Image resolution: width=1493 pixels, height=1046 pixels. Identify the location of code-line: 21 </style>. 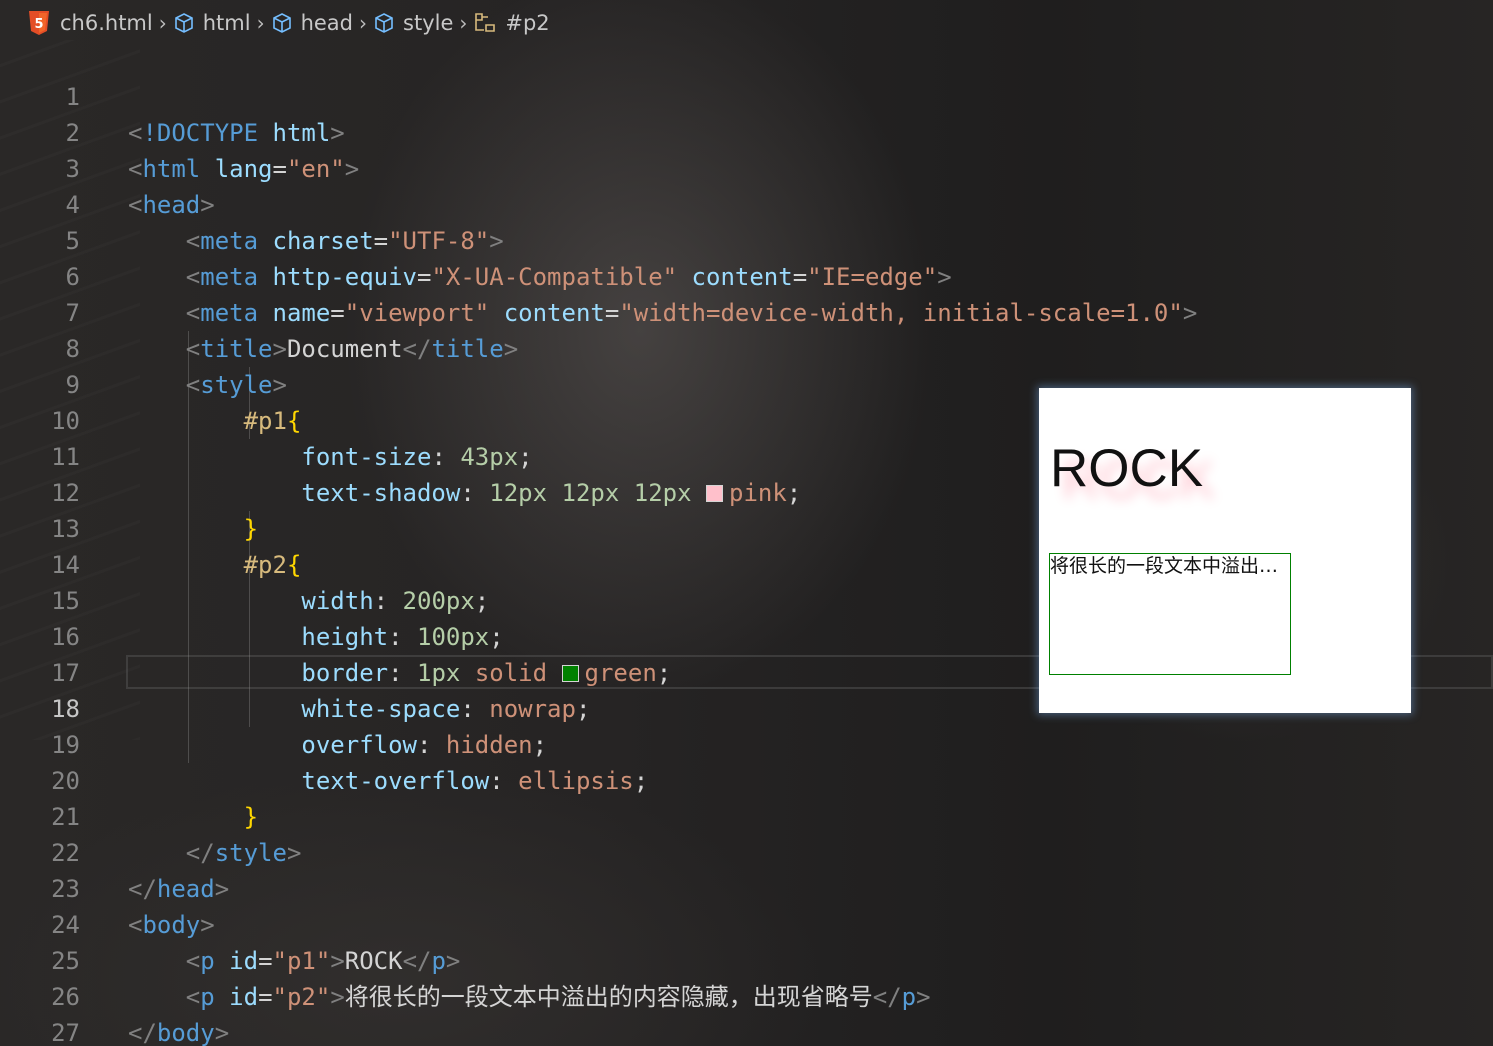
(746, 815).